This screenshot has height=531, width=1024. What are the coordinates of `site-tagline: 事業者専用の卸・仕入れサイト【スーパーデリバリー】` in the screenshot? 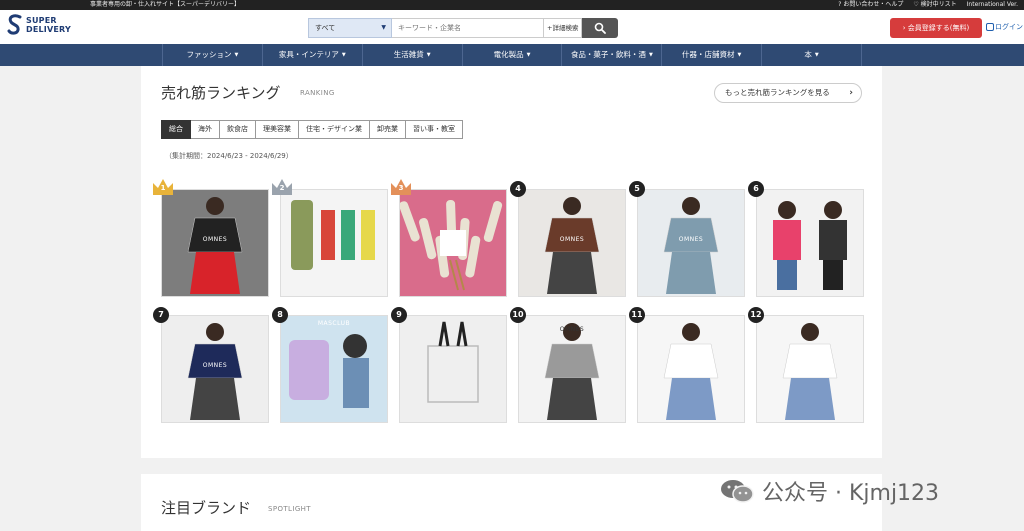 It's located at (165, 4).